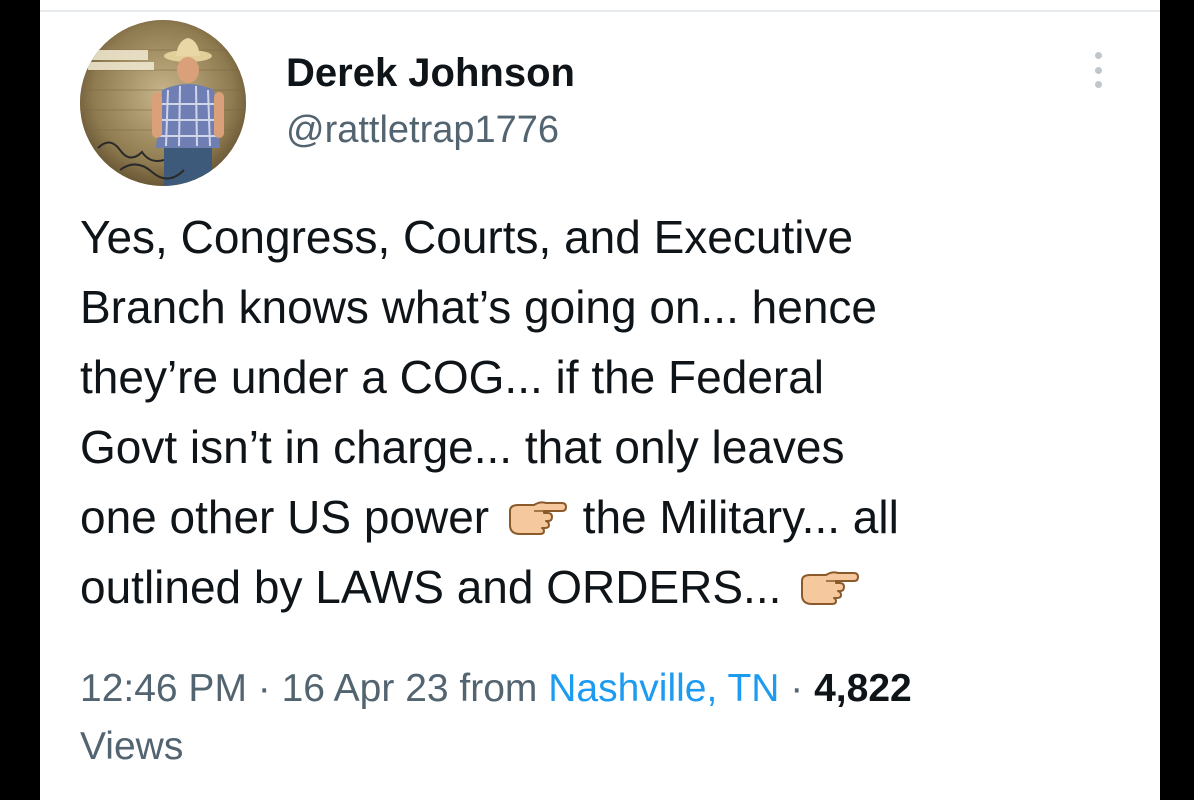 This screenshot has width=1194, height=800. I want to click on tweet-text-line: Yes, Congress, Courts, and Executive, so click(467, 237).